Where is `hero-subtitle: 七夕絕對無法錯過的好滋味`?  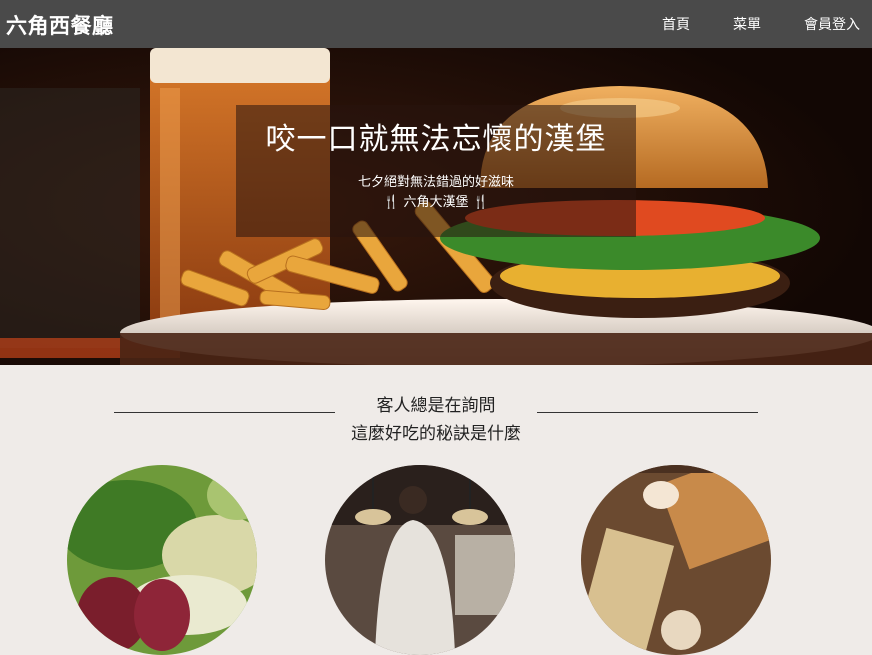 hero-subtitle: 七夕絕對無法錯過的好滋味 is located at coordinates (435, 182).